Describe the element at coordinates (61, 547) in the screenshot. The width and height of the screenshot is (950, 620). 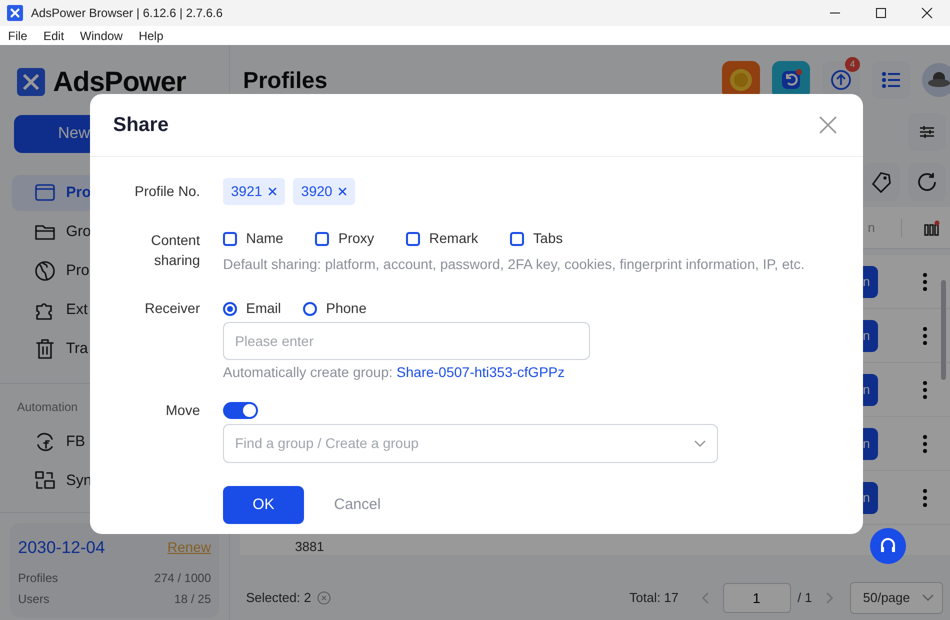
I see `expiry-date: 2030-12-04` at that location.